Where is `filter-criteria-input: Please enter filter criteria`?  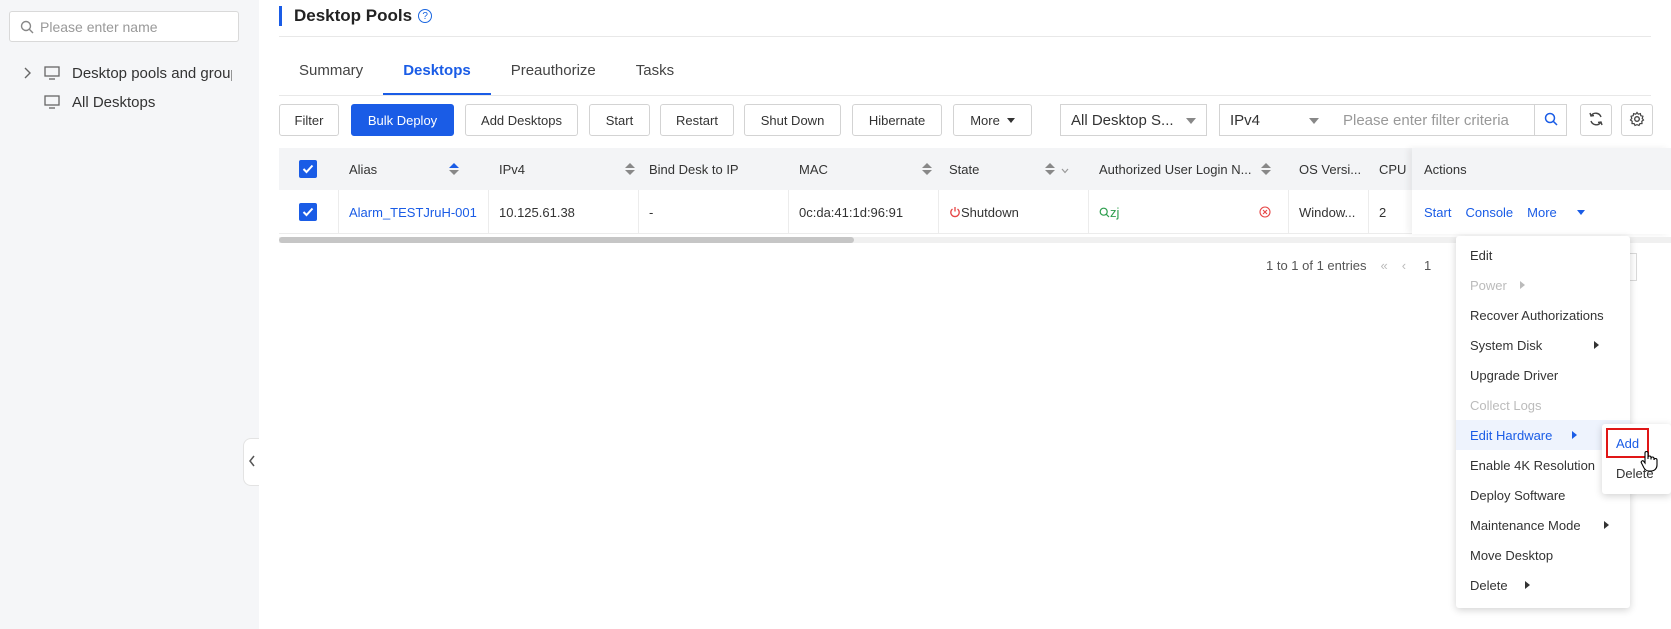
filter-criteria-input: Please enter filter criteria is located at coordinates (1432, 120).